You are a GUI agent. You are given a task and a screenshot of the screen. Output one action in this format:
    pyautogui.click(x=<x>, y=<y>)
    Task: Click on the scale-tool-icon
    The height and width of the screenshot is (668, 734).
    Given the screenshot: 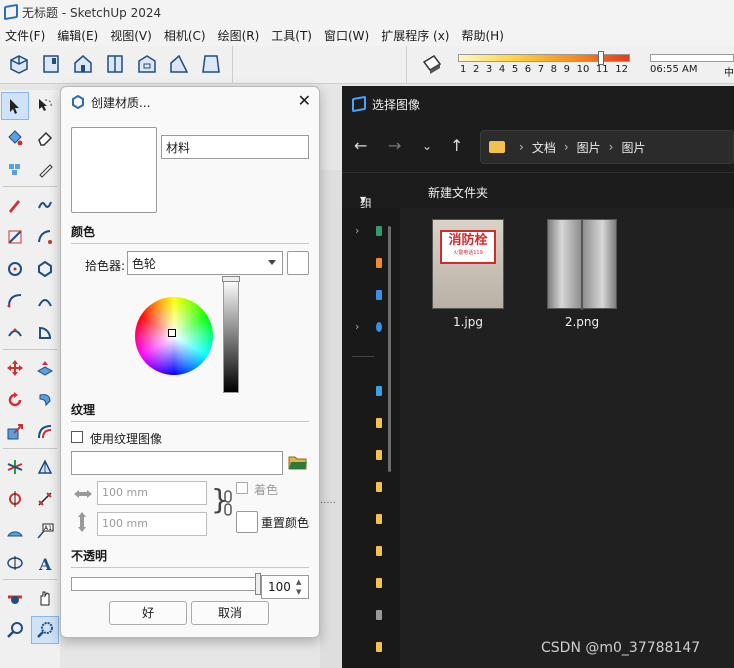 What is the action you would take?
    pyautogui.click(x=15, y=432)
    